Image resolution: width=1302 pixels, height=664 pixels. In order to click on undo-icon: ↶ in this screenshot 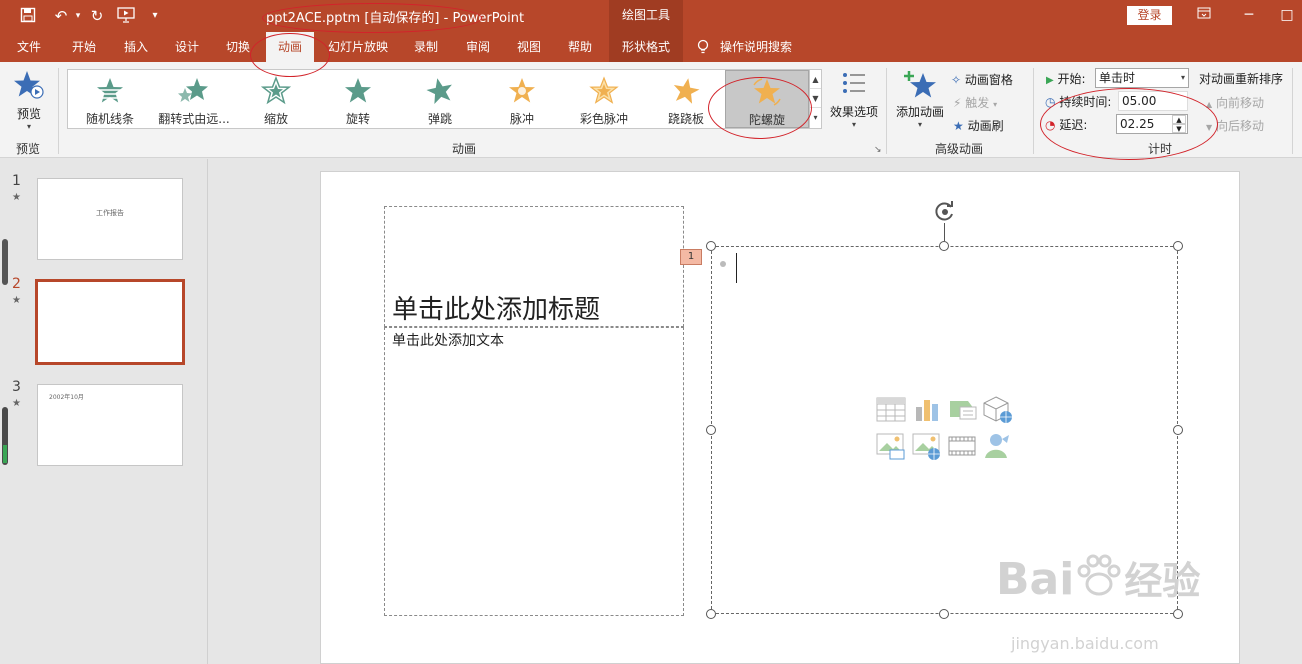, I will do `click(61, 16)`.